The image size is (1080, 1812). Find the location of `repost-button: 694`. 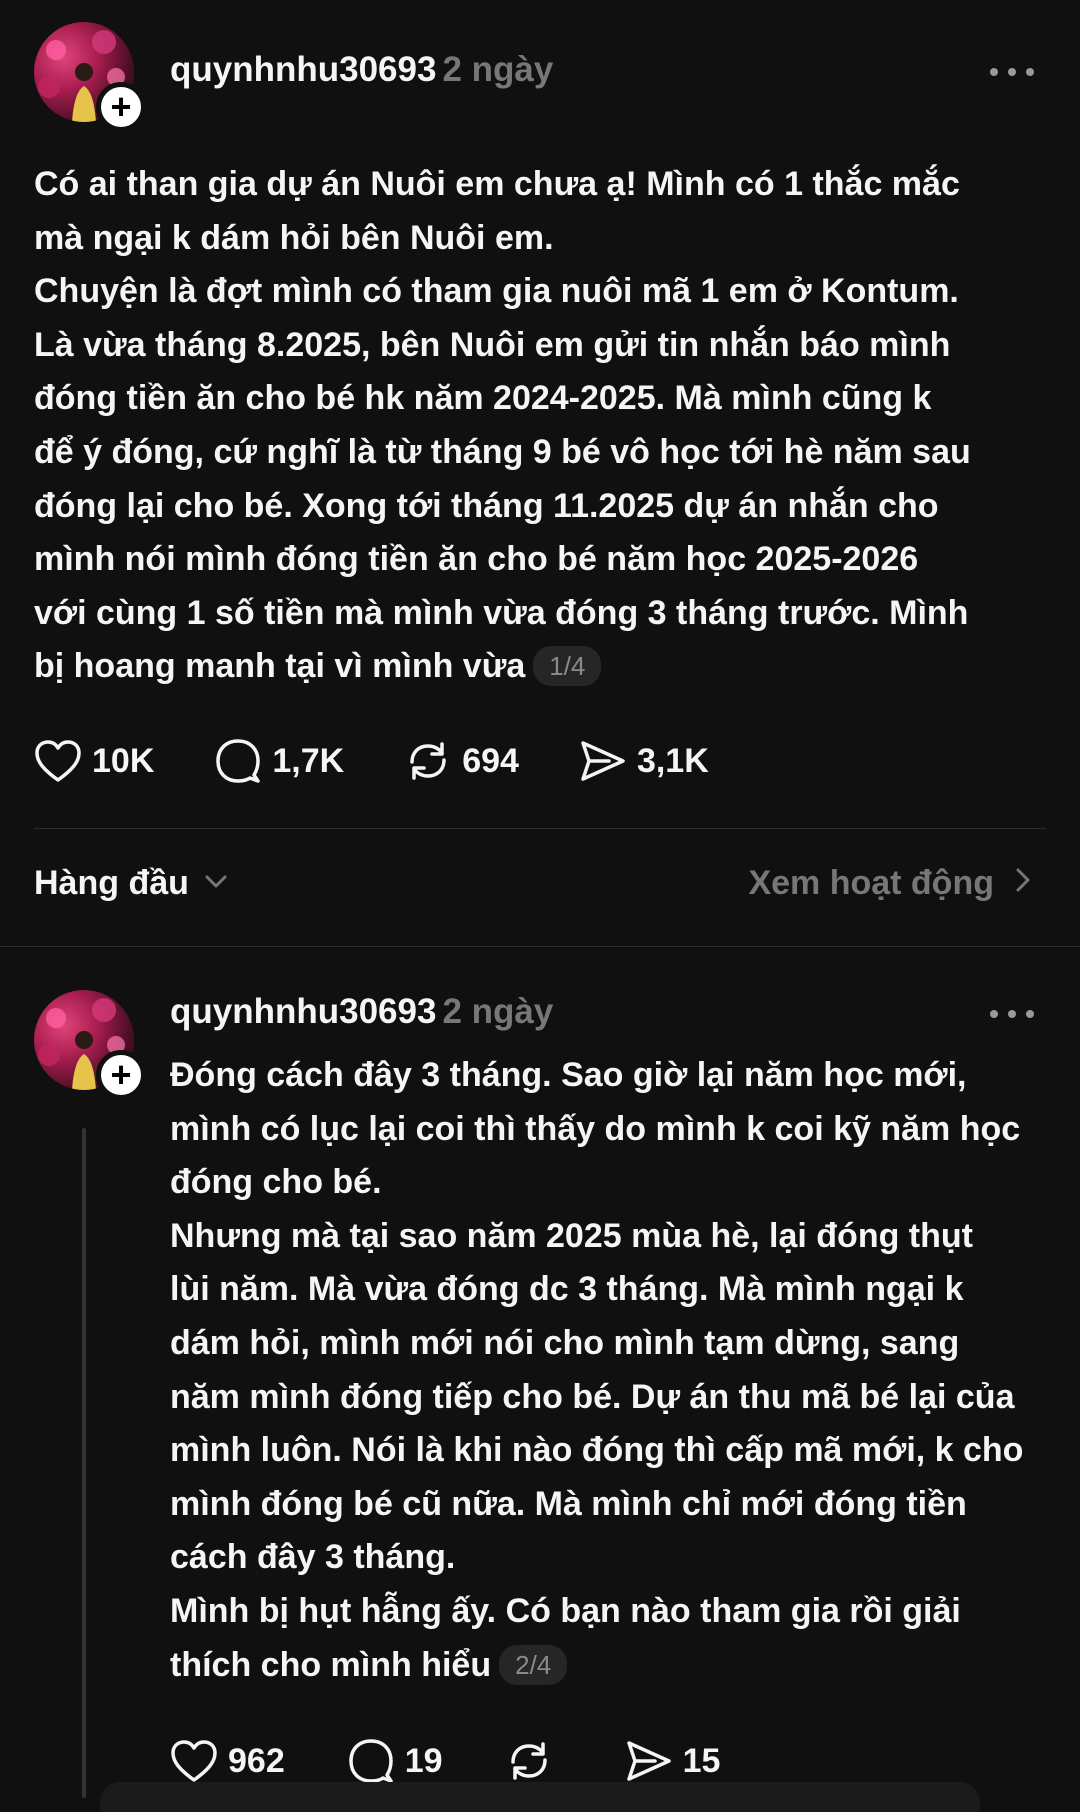

repost-button: 694 is located at coordinates (461, 761).